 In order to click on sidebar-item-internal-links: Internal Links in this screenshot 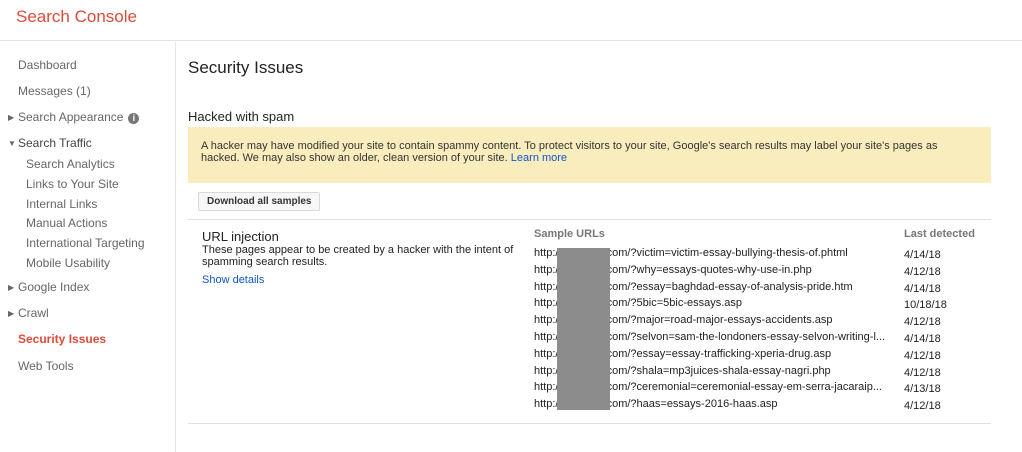, I will do `click(61, 204)`.